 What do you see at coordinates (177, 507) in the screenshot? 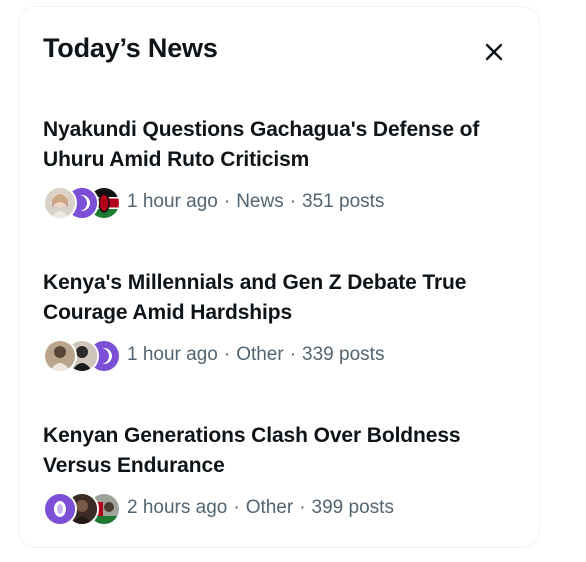
I see `news-time: 2 hours ago` at bounding box center [177, 507].